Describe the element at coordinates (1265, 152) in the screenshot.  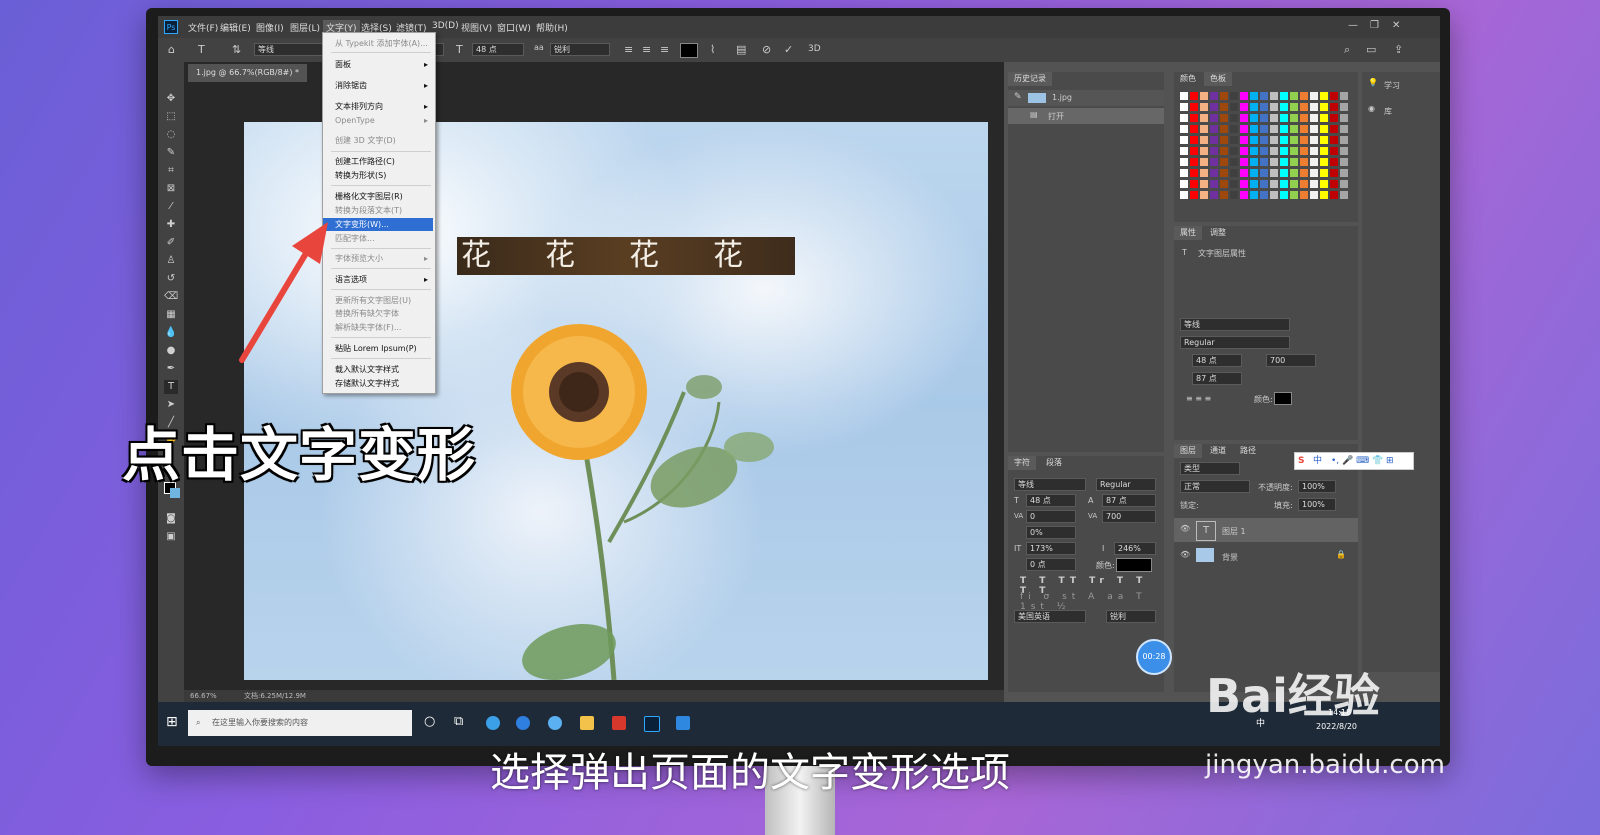
I see `swatch-grid` at that location.